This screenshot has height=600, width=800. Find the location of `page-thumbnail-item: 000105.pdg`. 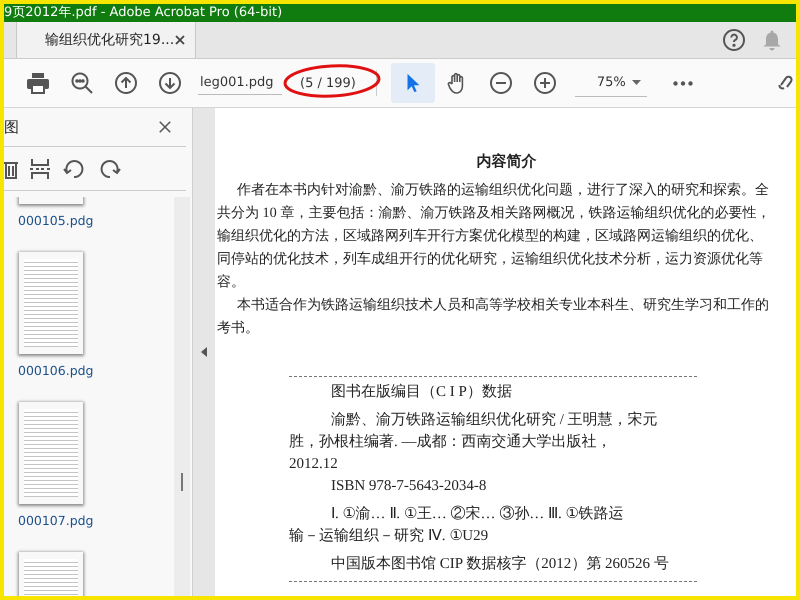

page-thumbnail-item: 000105.pdg is located at coordinates (96, 224).